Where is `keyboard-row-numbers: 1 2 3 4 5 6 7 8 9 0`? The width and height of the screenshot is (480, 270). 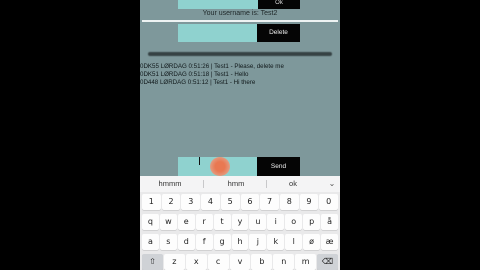
keyboard-row-numbers: 1 2 3 4 5 6 7 8 9 0 is located at coordinates (240, 202).